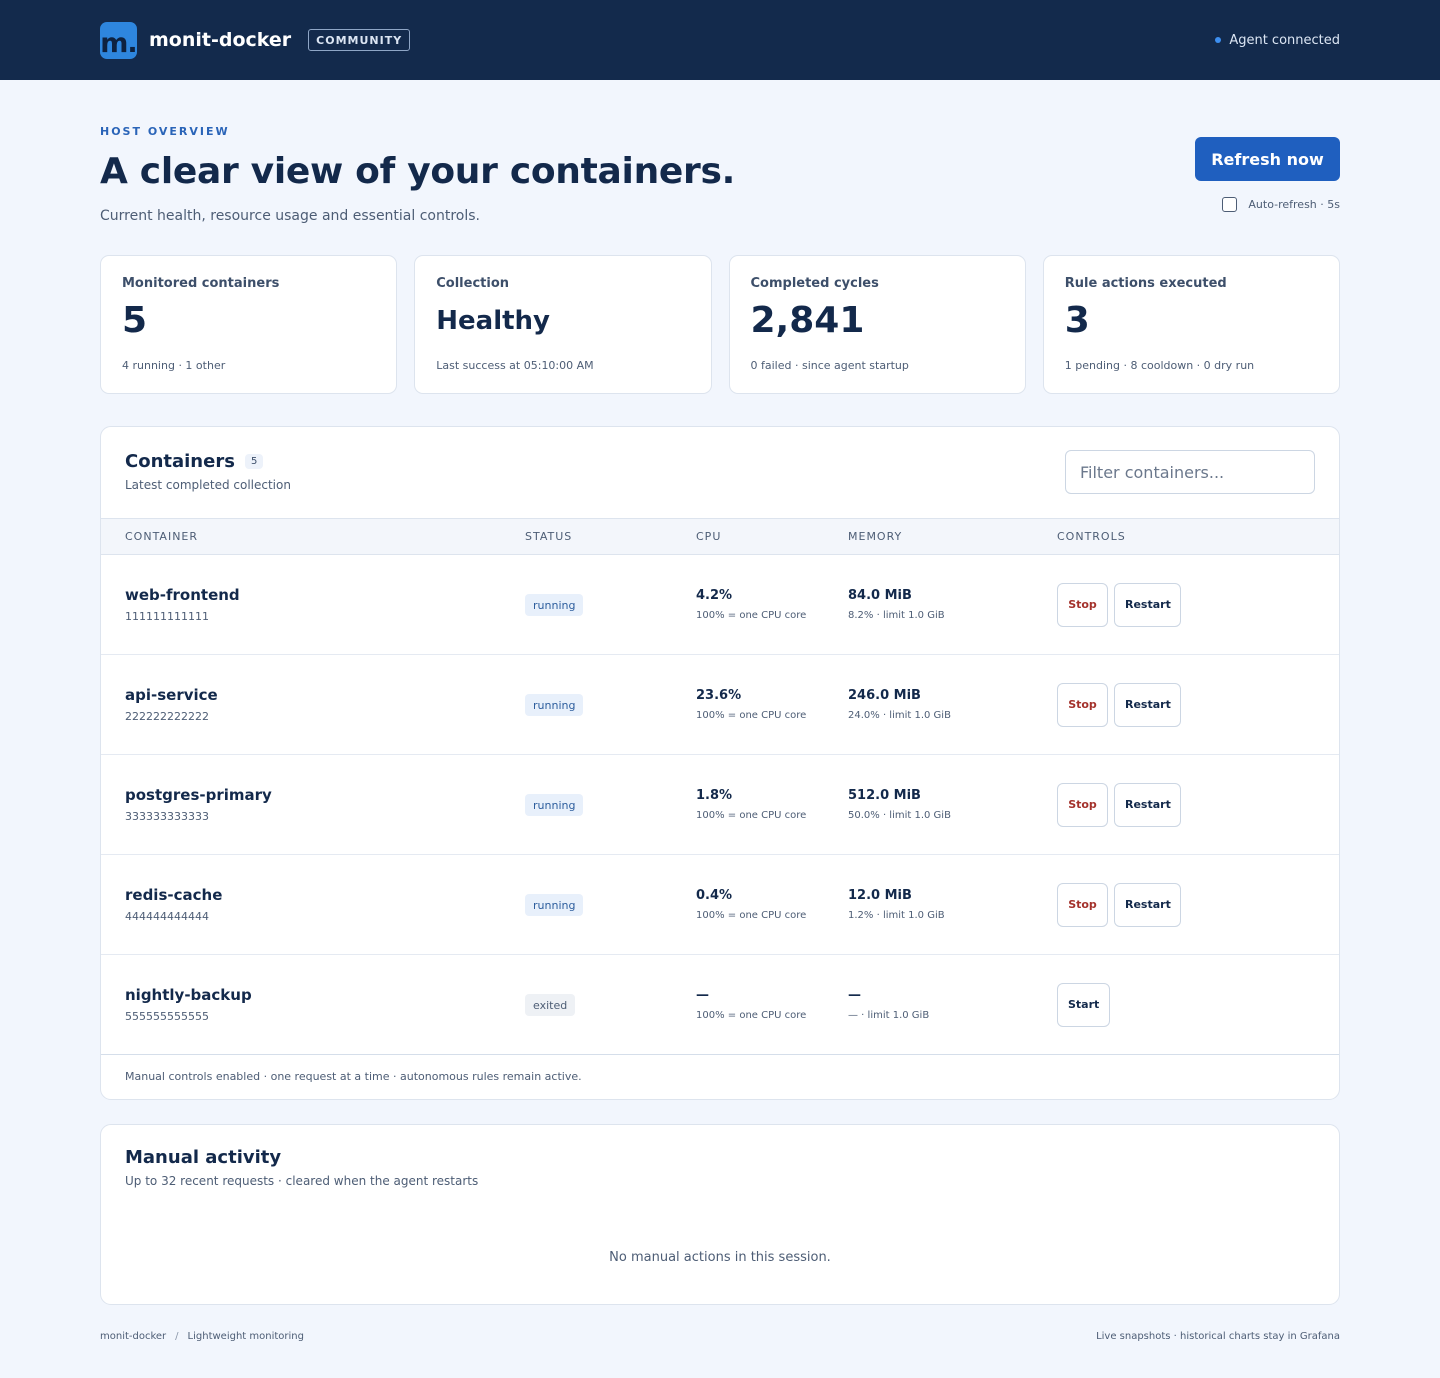 The width and height of the screenshot is (1440, 1378). What do you see at coordinates (899, 715) in the screenshot?
I see `memory-note: 24.0% · limit 1.0 GiB` at bounding box center [899, 715].